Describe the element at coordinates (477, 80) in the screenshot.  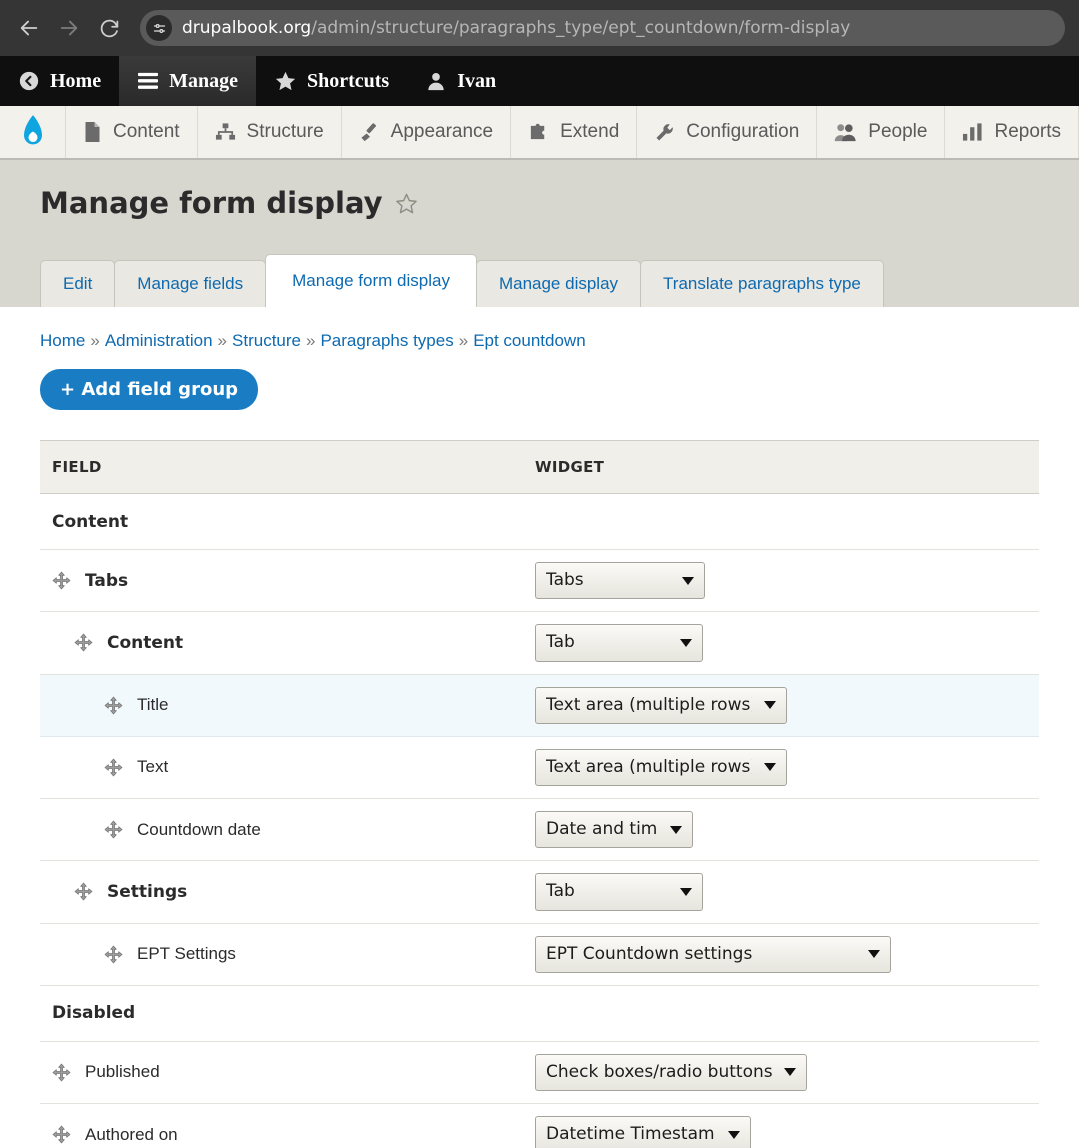
I see `toolbar-item-label: Ivan` at that location.